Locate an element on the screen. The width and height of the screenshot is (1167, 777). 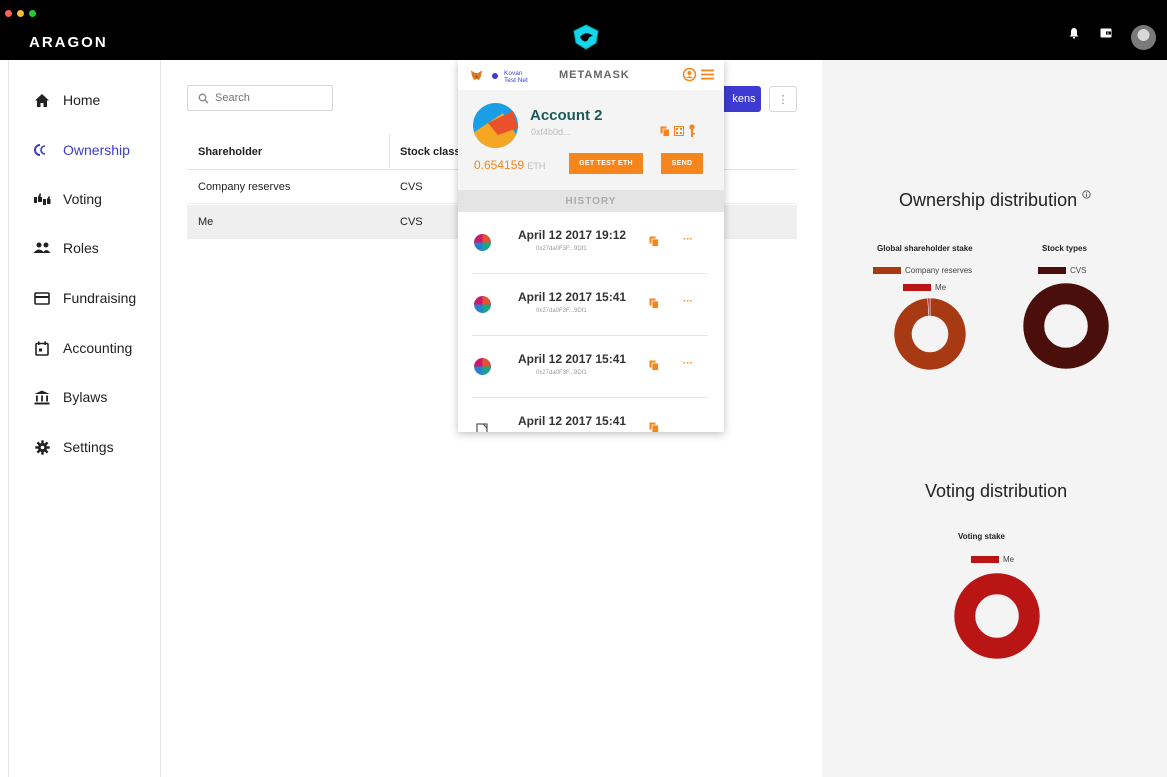
column-header-stock-class: Stock class is located at coordinates (430, 152).